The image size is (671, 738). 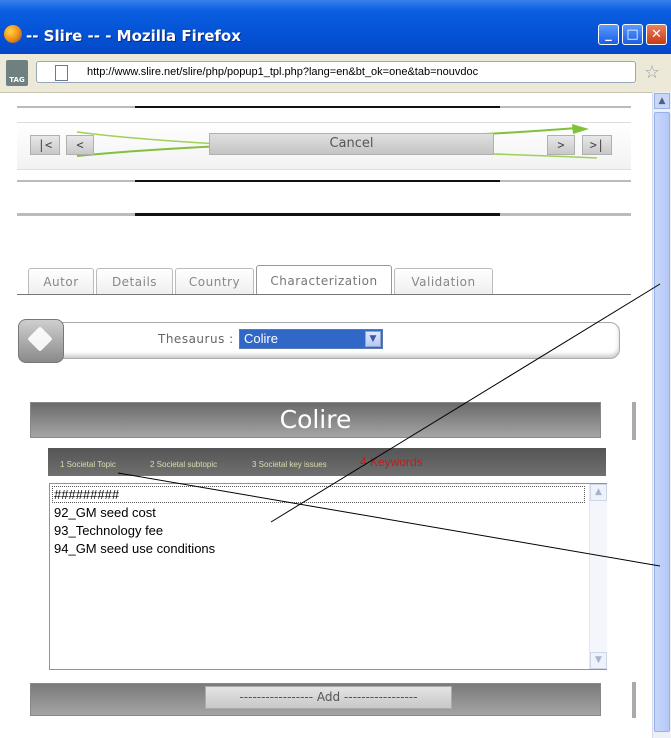 What do you see at coordinates (328, 697) in the screenshot?
I see `add-button: ----------------- Add -----------------` at bounding box center [328, 697].